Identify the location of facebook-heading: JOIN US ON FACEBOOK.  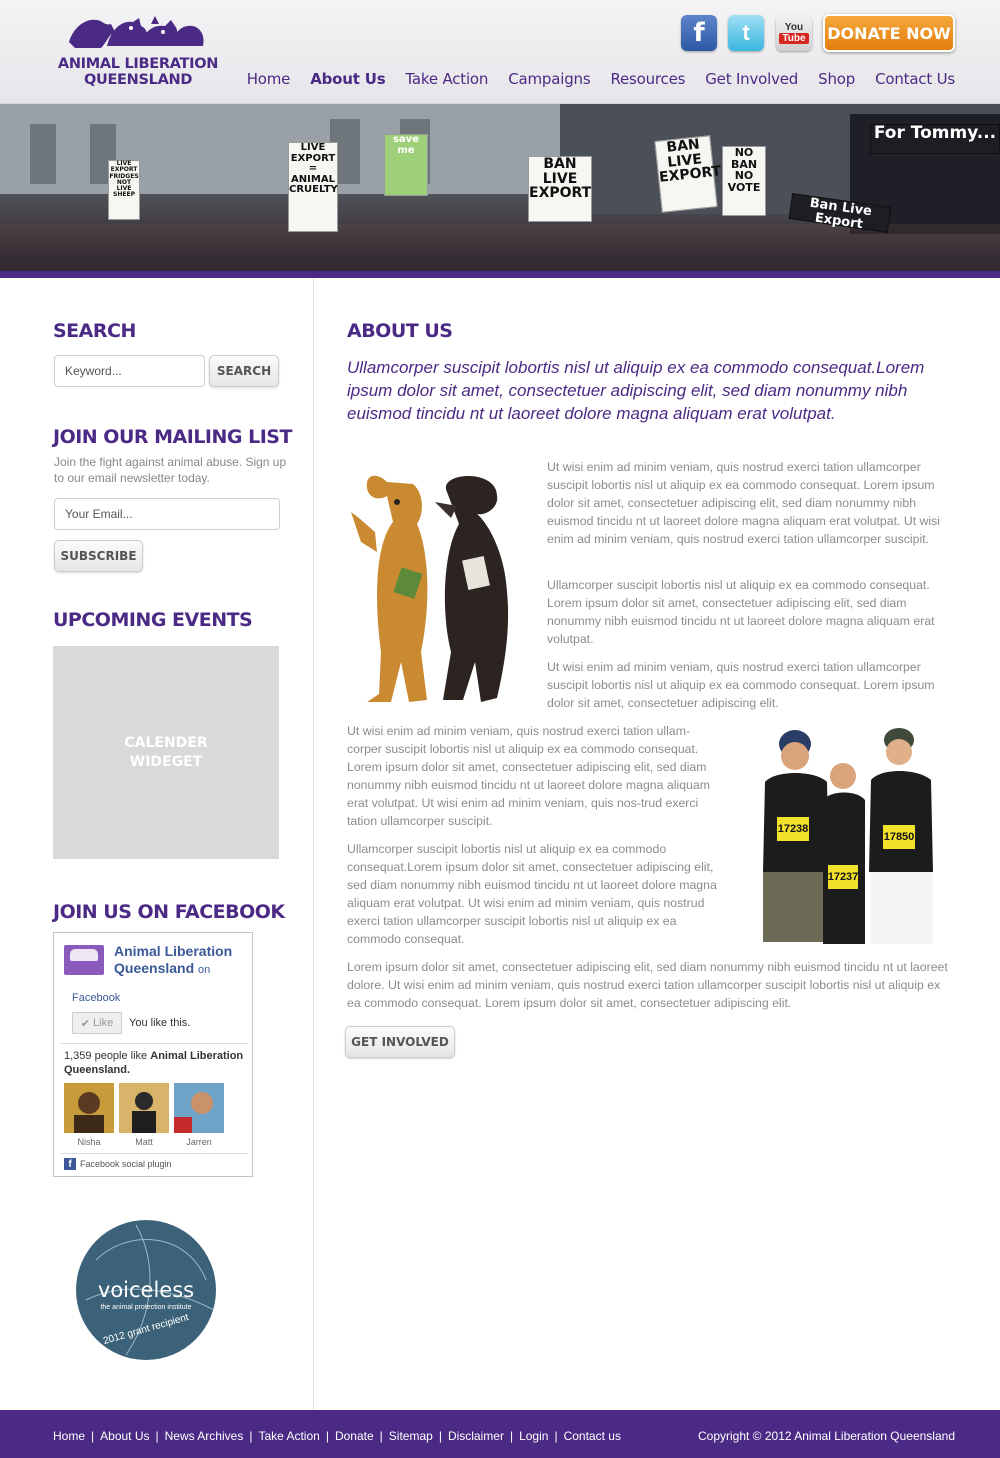
(169, 912).